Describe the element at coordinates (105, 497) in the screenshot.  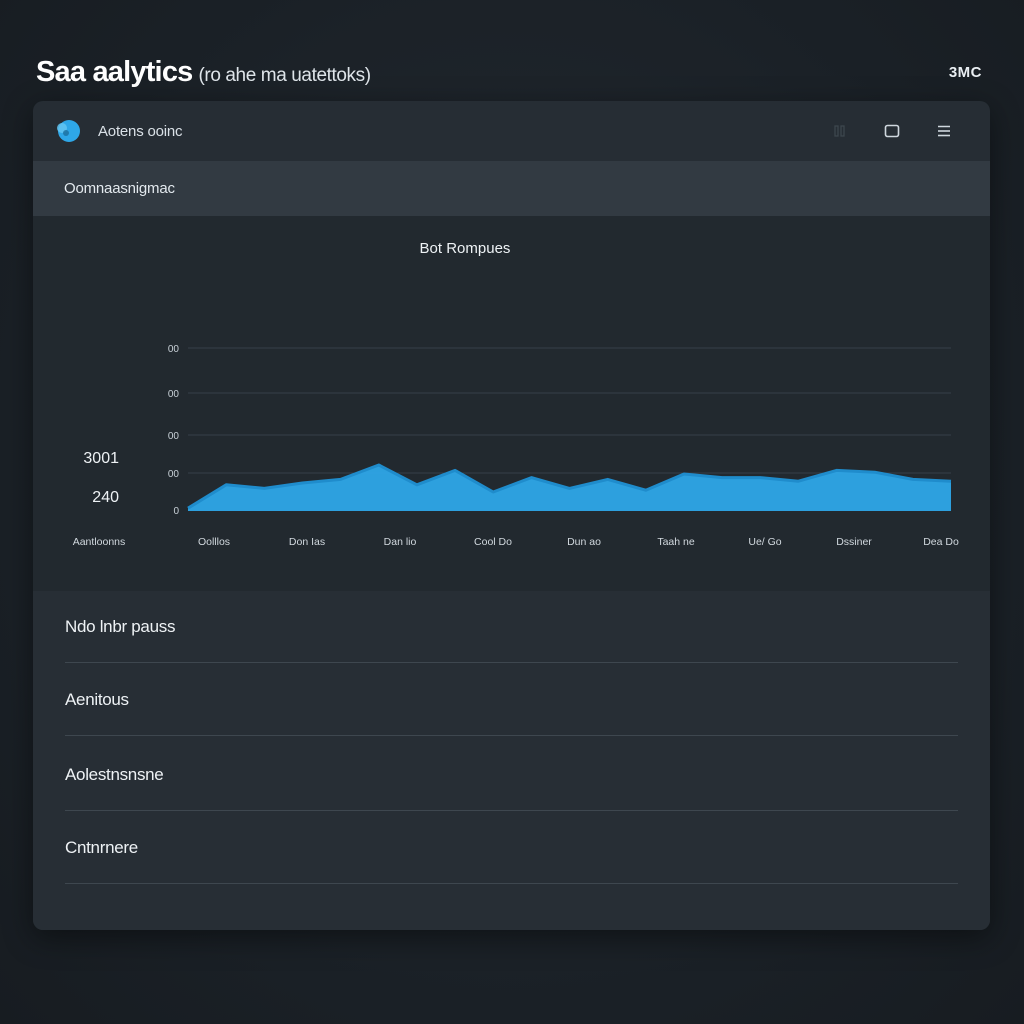
I see `side-label: 240` at that location.